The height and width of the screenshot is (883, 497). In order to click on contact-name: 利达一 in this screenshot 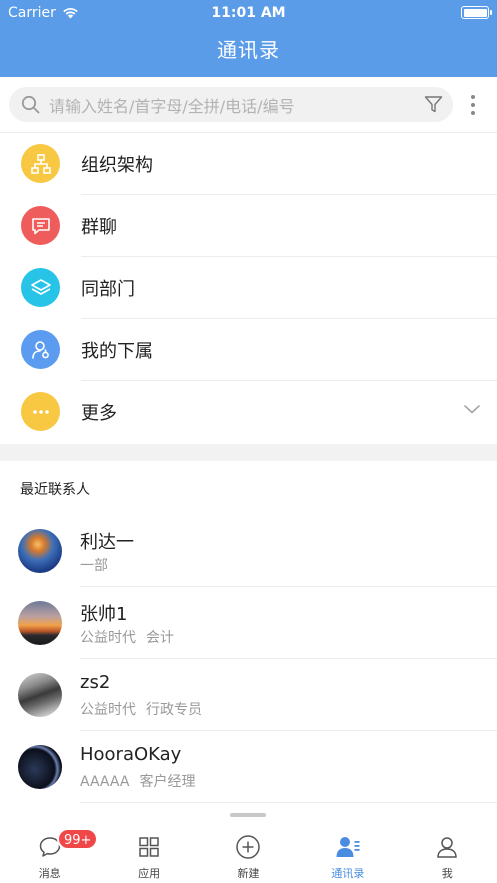, I will do `click(107, 542)`.